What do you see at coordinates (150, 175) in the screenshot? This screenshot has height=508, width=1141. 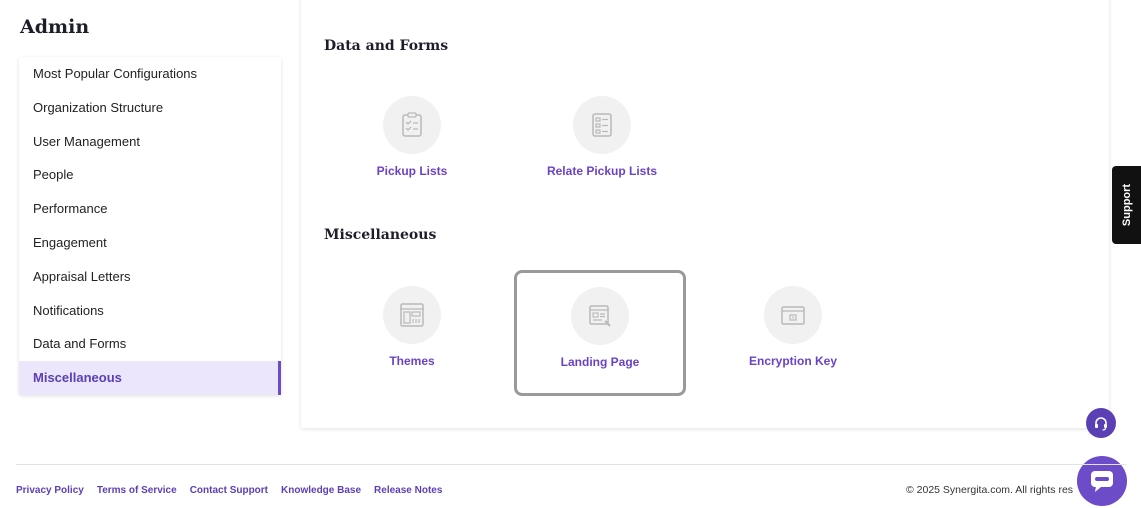 I see `sidebar-item-people: People` at bounding box center [150, 175].